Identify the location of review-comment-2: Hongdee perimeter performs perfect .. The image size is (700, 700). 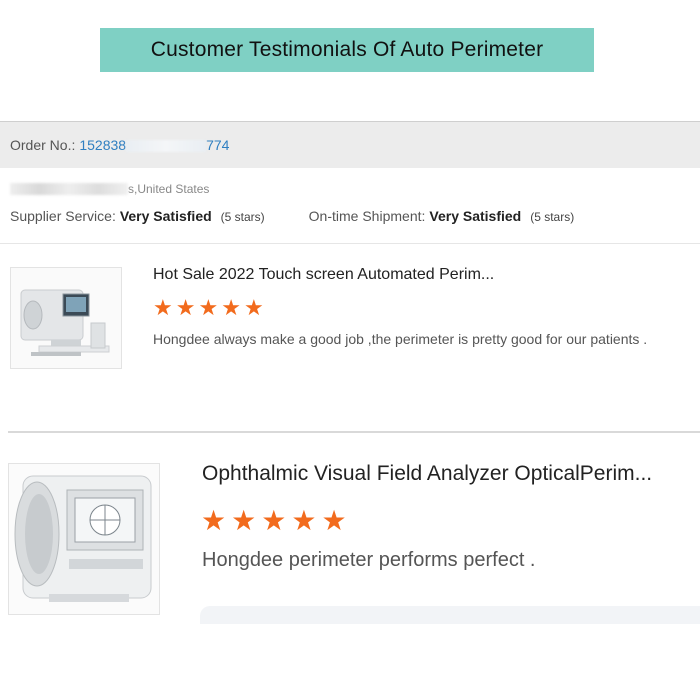
(369, 560).